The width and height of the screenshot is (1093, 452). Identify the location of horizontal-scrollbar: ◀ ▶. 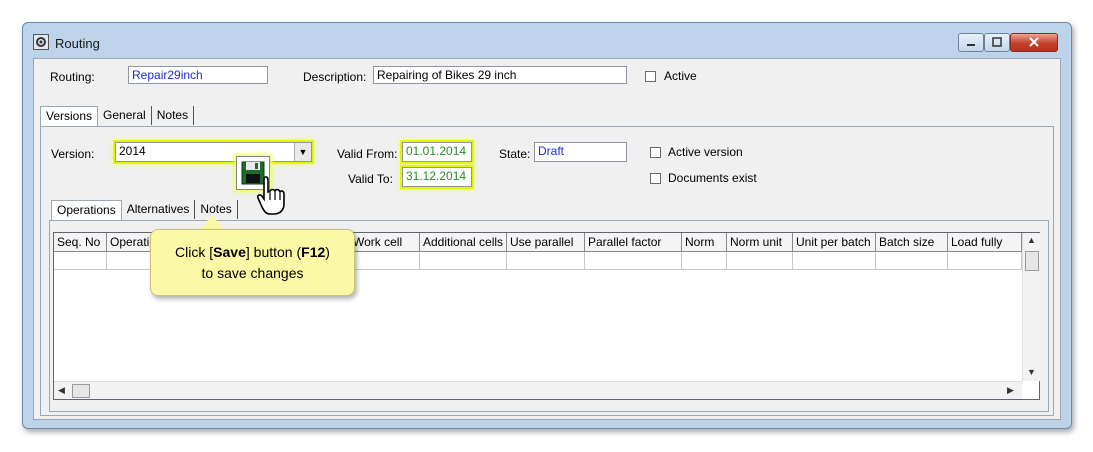
(538, 390).